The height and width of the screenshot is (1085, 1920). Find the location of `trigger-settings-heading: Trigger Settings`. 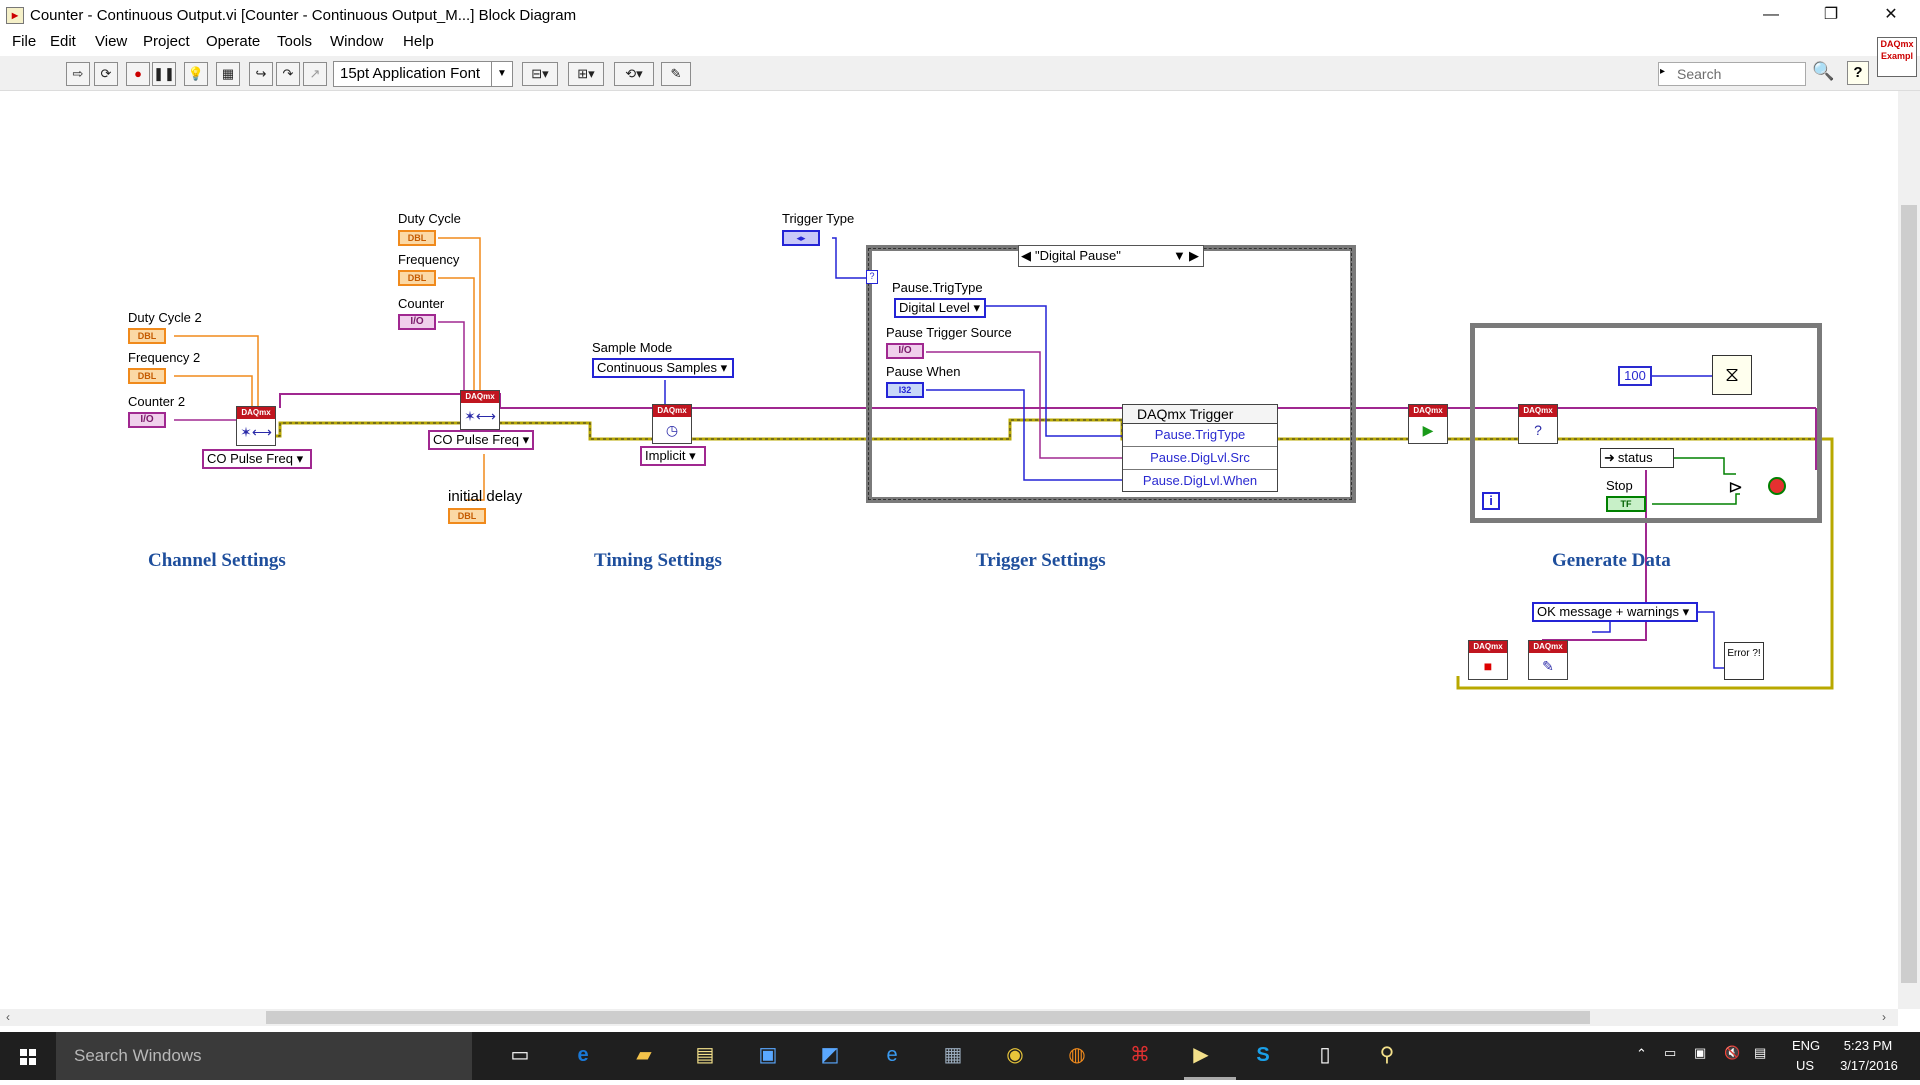

trigger-settings-heading: Trigger Settings is located at coordinates (1041, 560).